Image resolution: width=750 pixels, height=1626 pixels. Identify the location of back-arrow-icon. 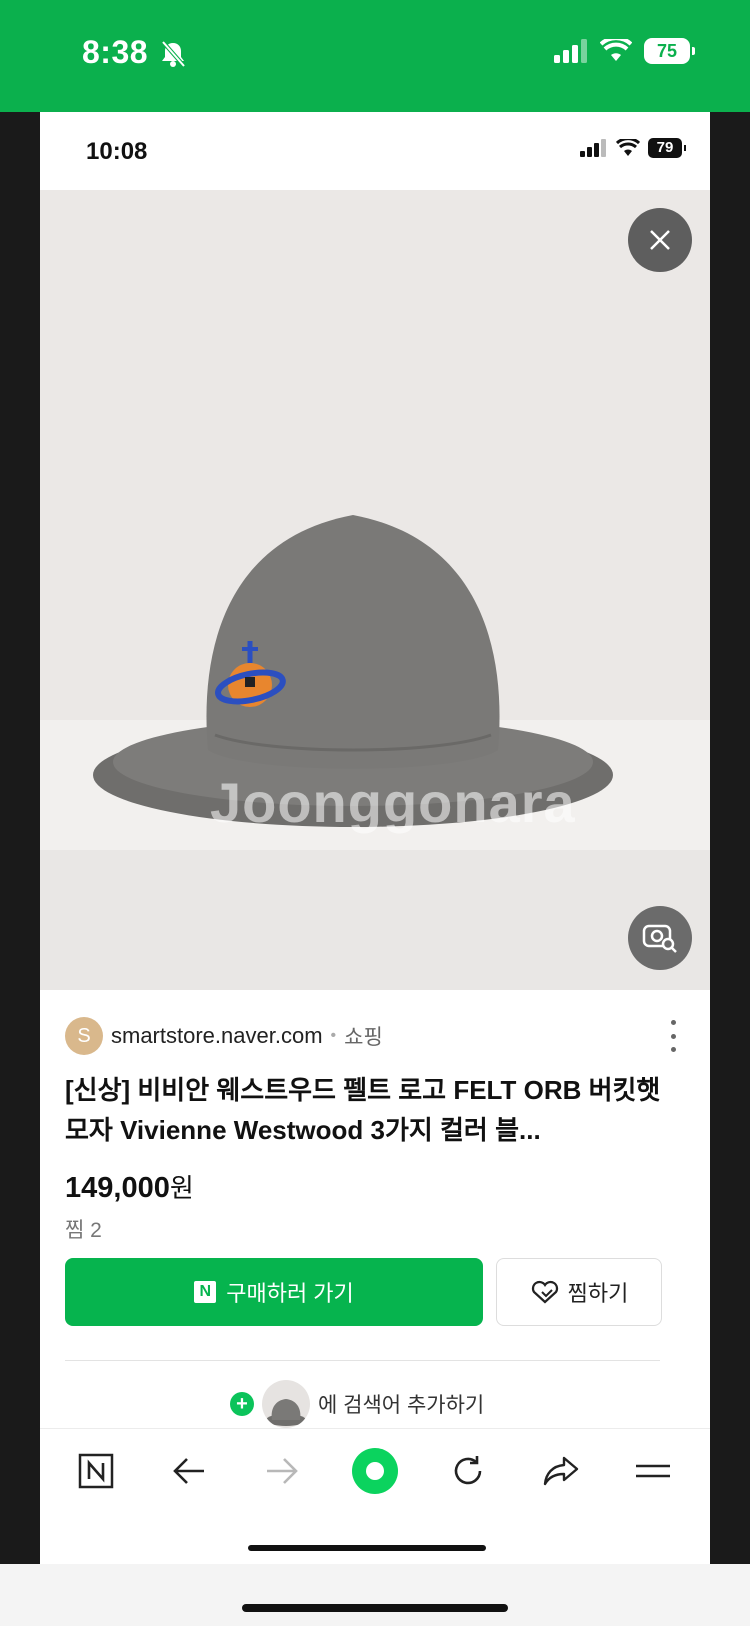
(189, 1471).